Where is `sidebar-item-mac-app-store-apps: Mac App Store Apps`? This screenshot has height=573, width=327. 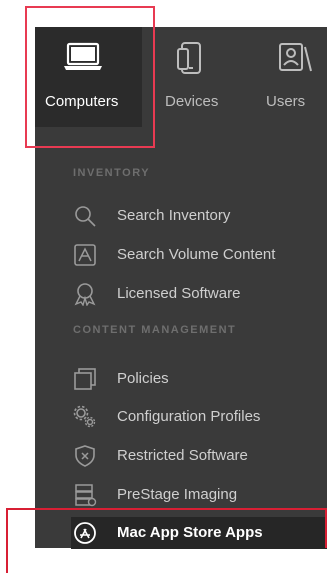
sidebar-item-mac-app-store-apps: Mac App Store Apps is located at coordinates (199, 533).